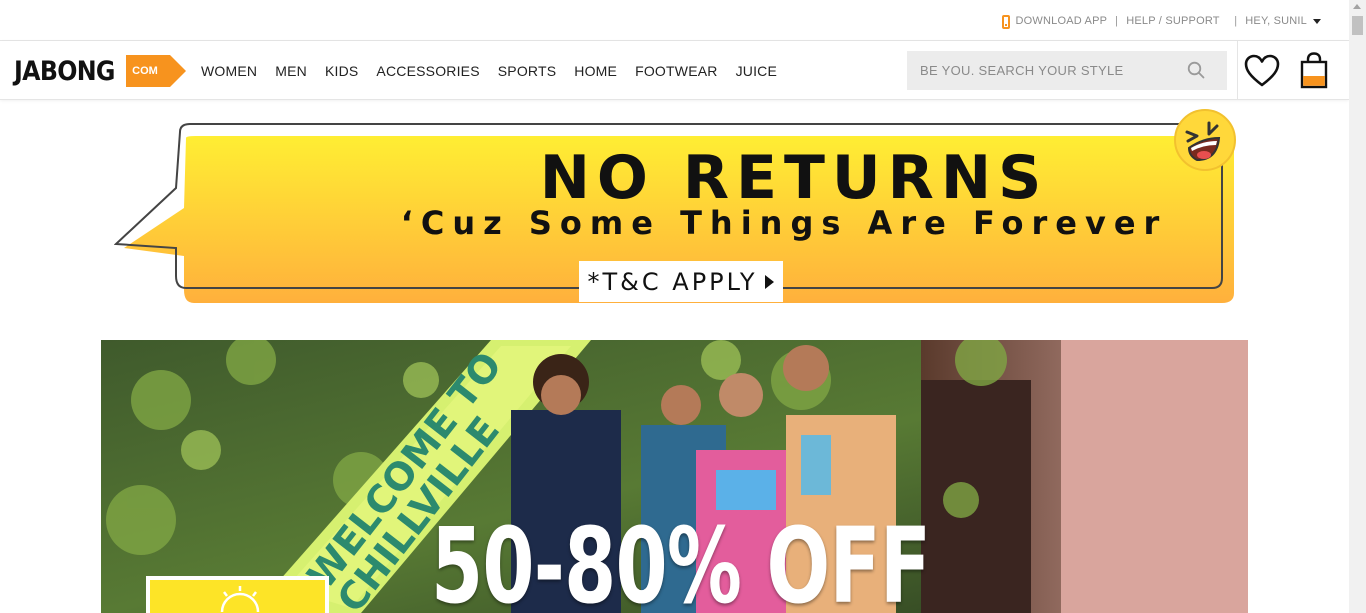 Image resolution: width=1366 pixels, height=613 pixels. I want to click on nav-footwear: FOOTWEAR, so click(676, 71).